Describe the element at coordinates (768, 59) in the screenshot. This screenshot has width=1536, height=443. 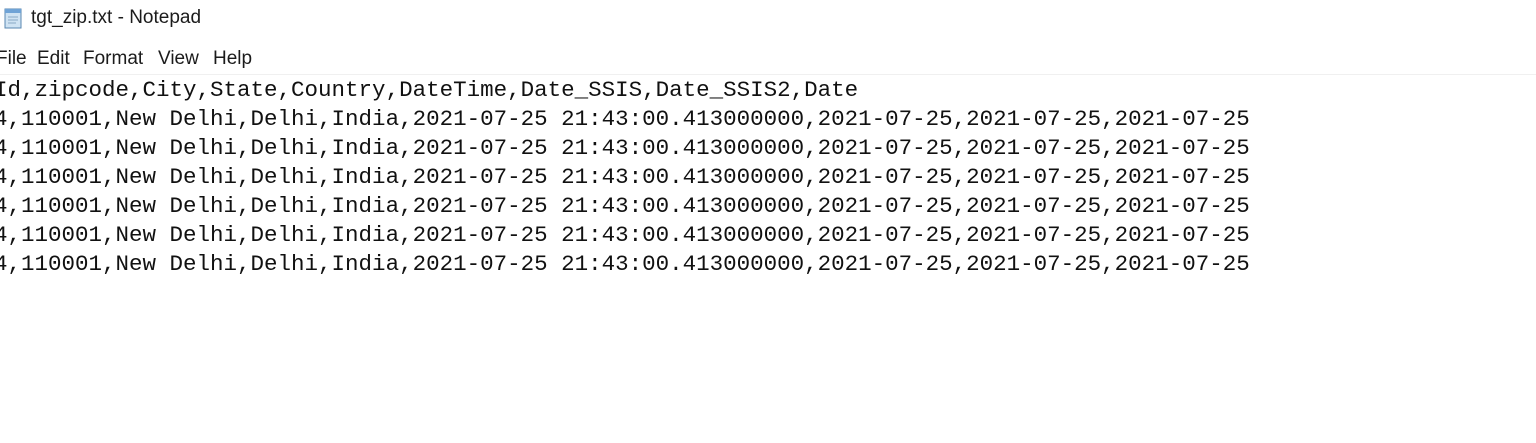
I see `menu-bar: File Edit Format View Help` at that location.